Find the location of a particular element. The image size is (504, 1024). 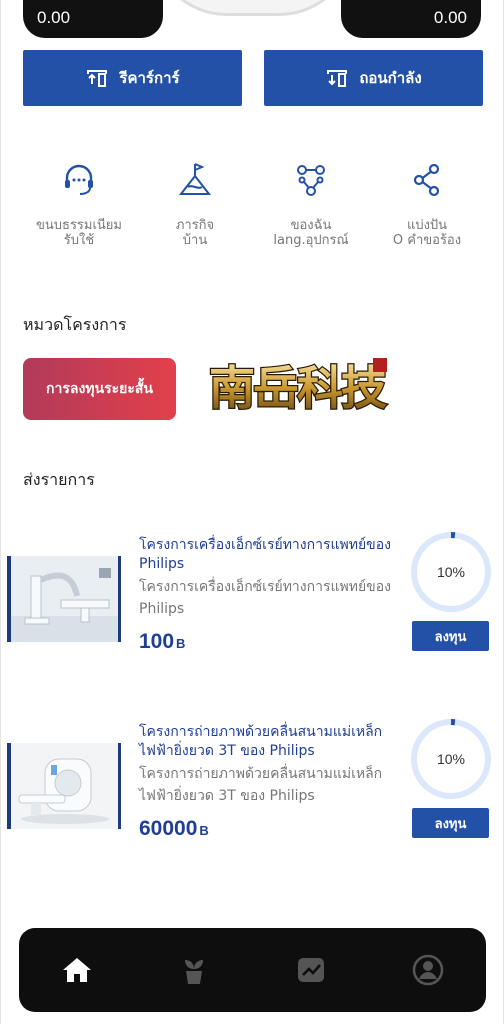

nav-home is located at coordinates (77, 970).